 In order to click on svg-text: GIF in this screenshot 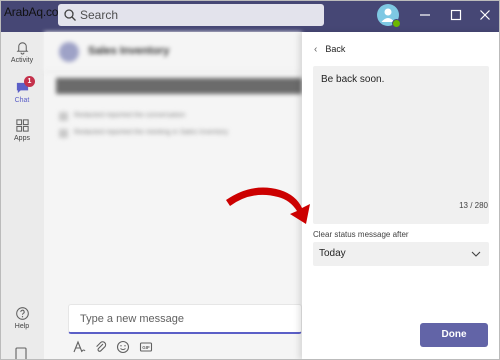, I will do `click(146, 347)`.